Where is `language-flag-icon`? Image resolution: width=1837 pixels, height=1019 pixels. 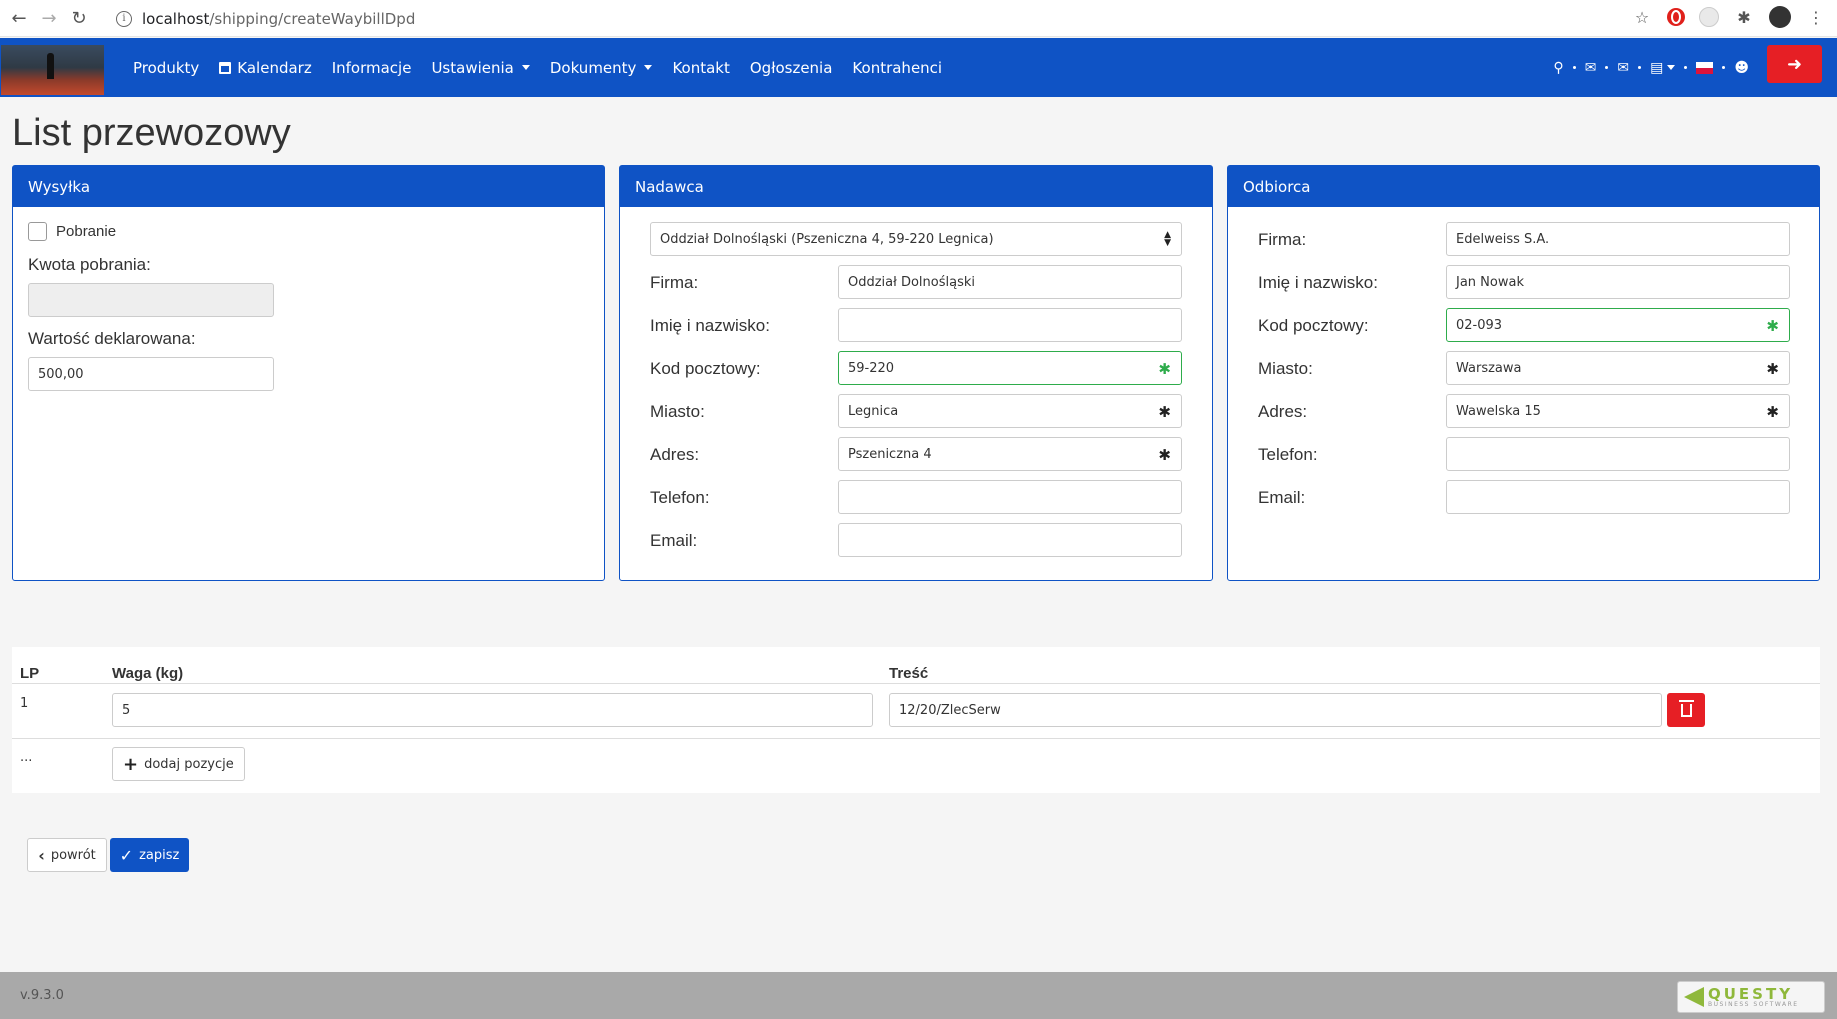 language-flag-icon is located at coordinates (1705, 67).